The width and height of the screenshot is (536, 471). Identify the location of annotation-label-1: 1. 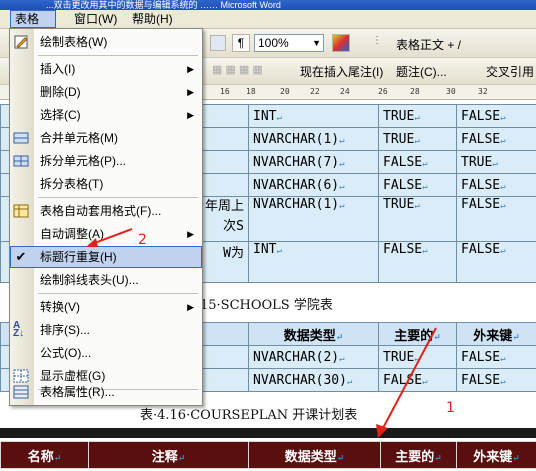
(450, 408).